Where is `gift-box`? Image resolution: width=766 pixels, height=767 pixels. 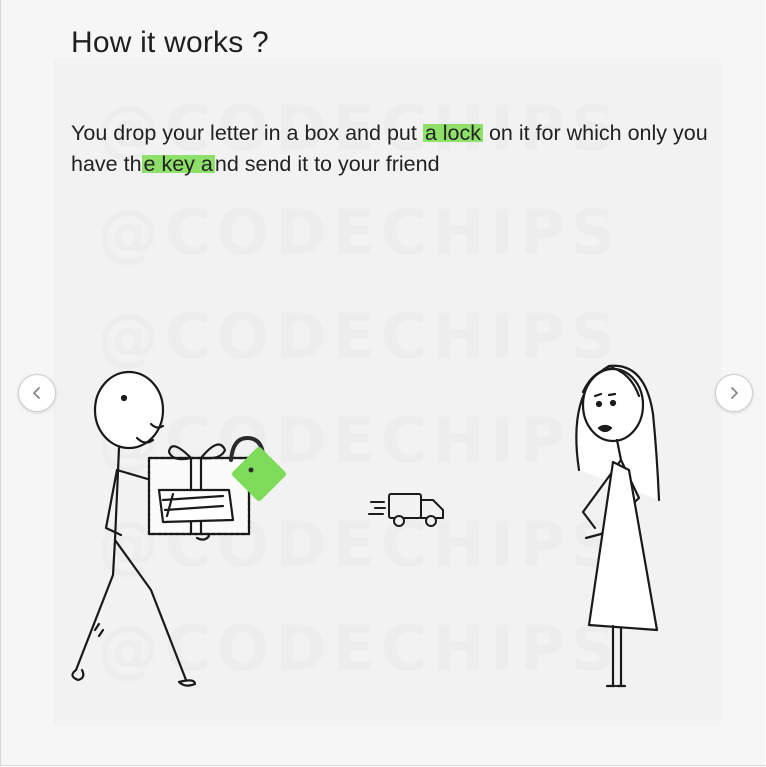
gift-box is located at coordinates (199, 489).